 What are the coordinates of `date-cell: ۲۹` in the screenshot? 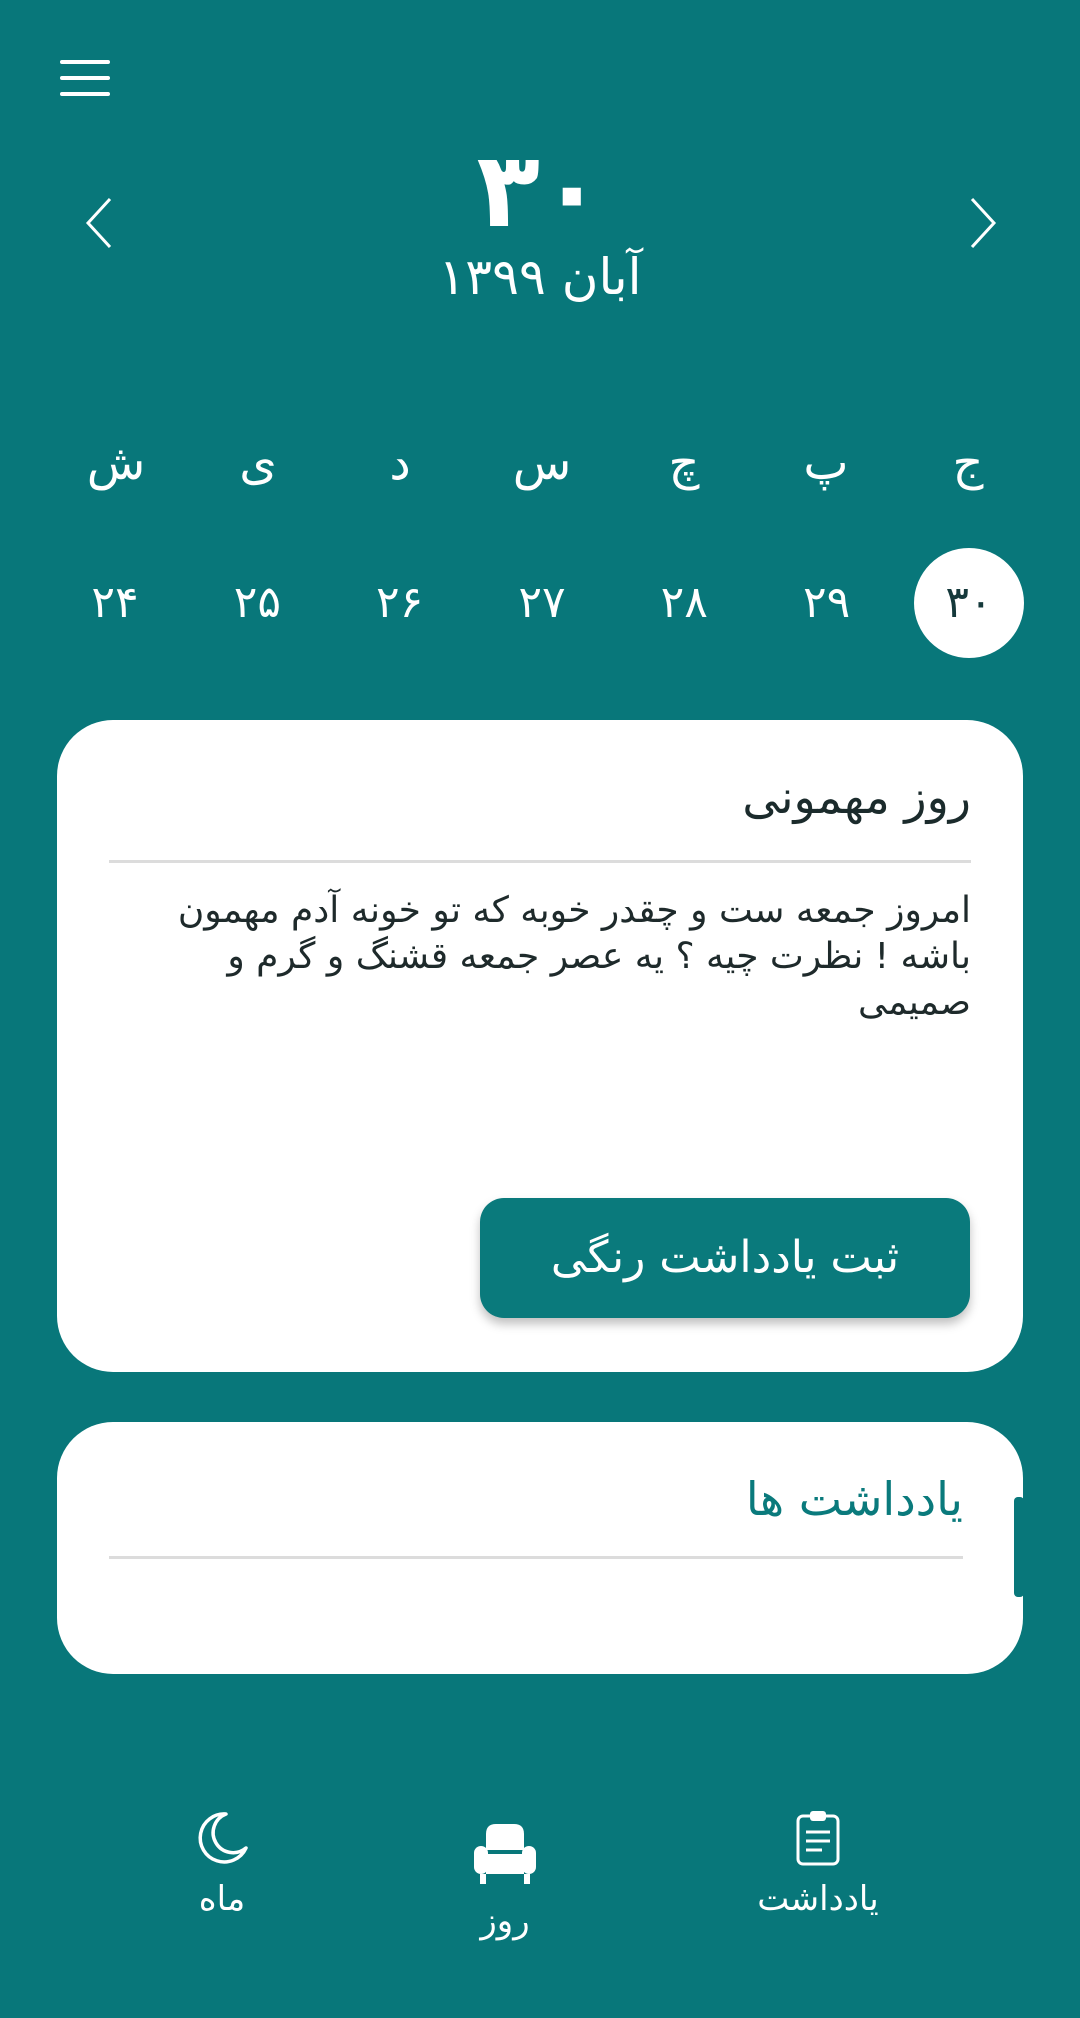 It's located at (827, 603).